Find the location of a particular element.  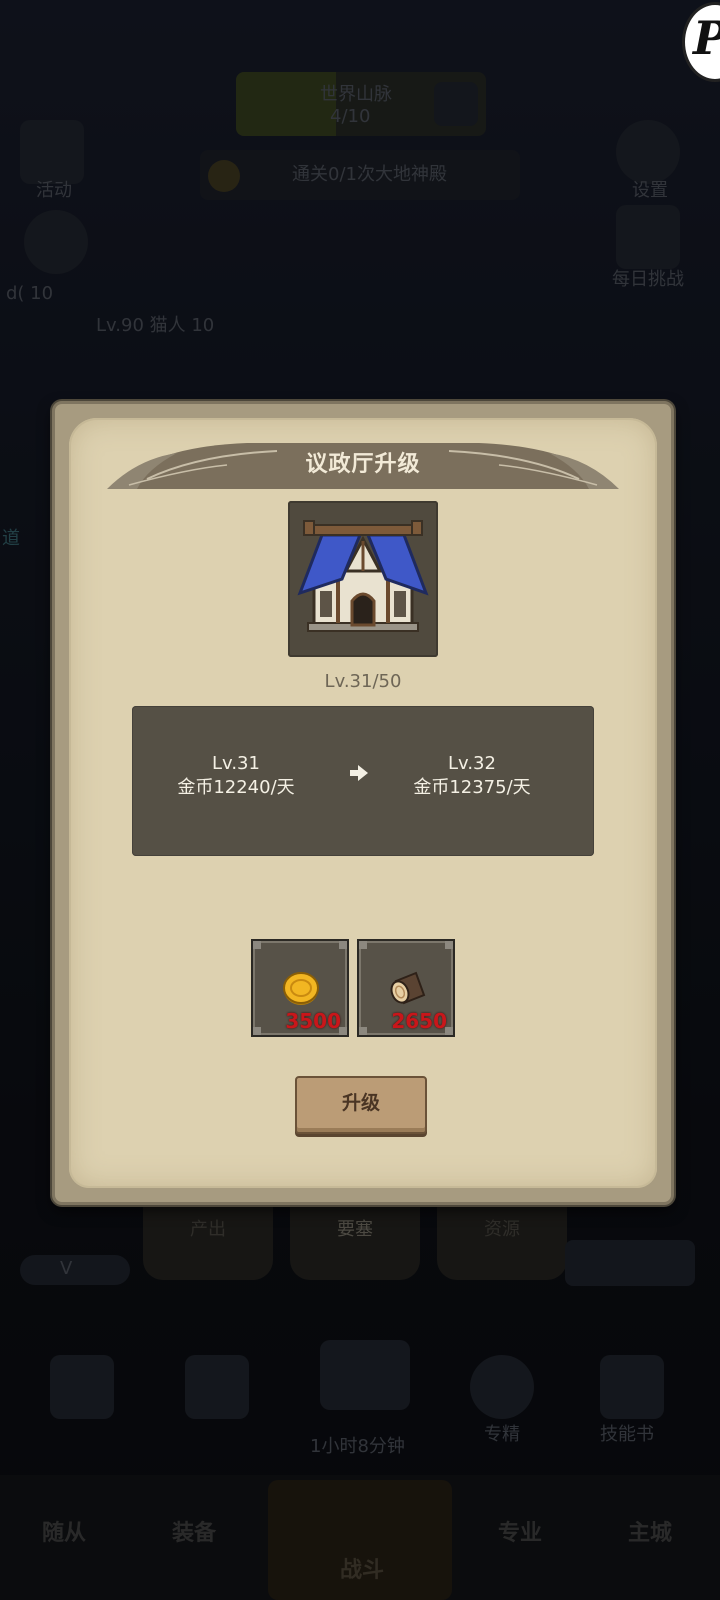

next-income: 金币12375/天 is located at coordinates (472, 787).